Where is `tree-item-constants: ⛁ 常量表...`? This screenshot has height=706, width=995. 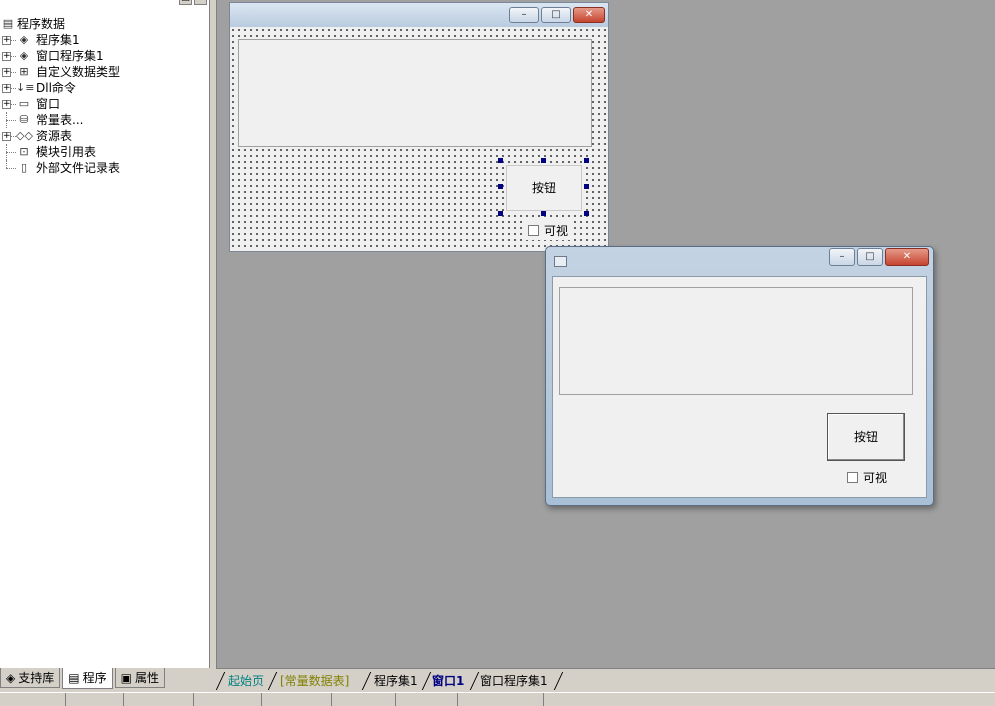
tree-item-constants: ⛁ 常量表... is located at coordinates (105, 120).